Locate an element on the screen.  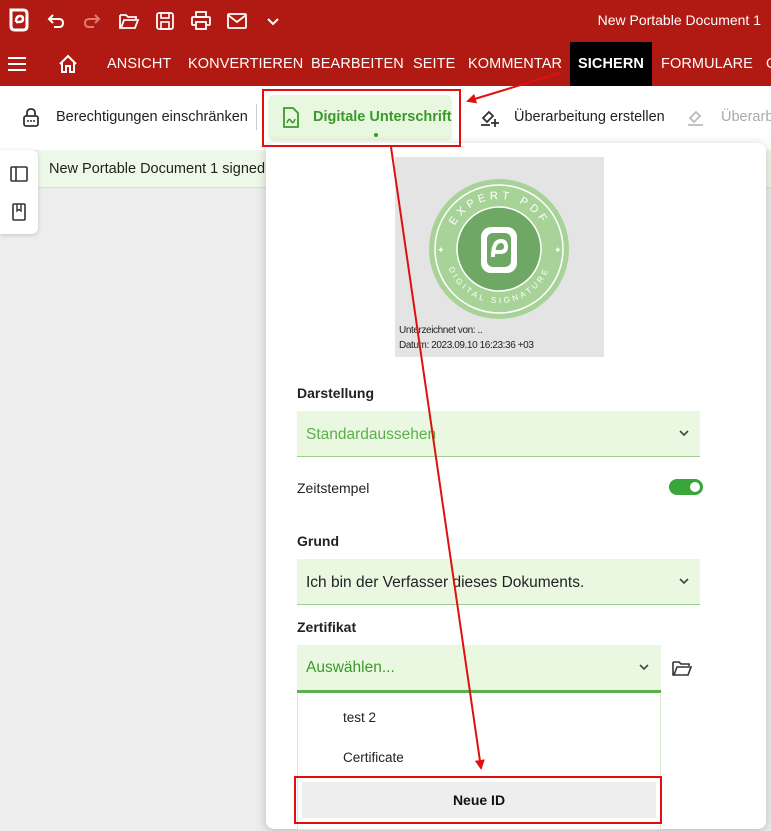
timestamp-toggle is located at coordinates (686, 487).